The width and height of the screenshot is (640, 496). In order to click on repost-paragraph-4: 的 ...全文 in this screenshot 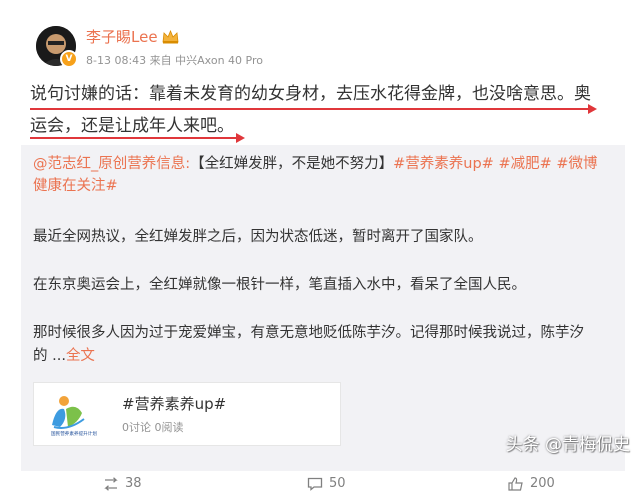, I will do `click(64, 356)`.